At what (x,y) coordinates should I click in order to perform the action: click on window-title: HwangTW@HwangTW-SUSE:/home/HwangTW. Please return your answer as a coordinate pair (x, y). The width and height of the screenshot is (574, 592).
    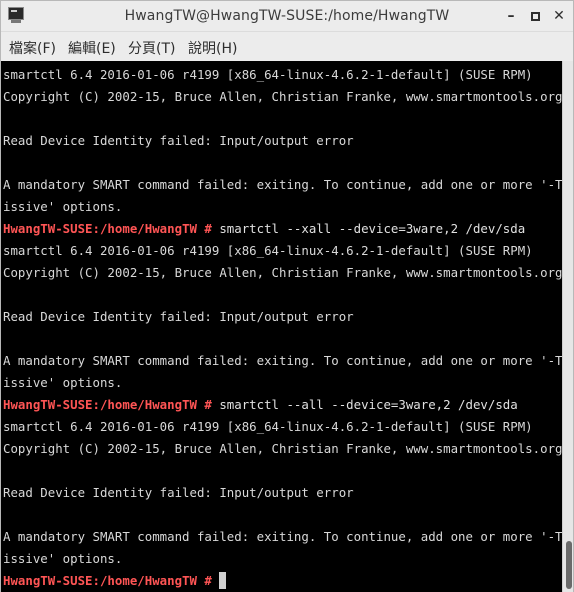
    Looking at the image, I should click on (287, 16).